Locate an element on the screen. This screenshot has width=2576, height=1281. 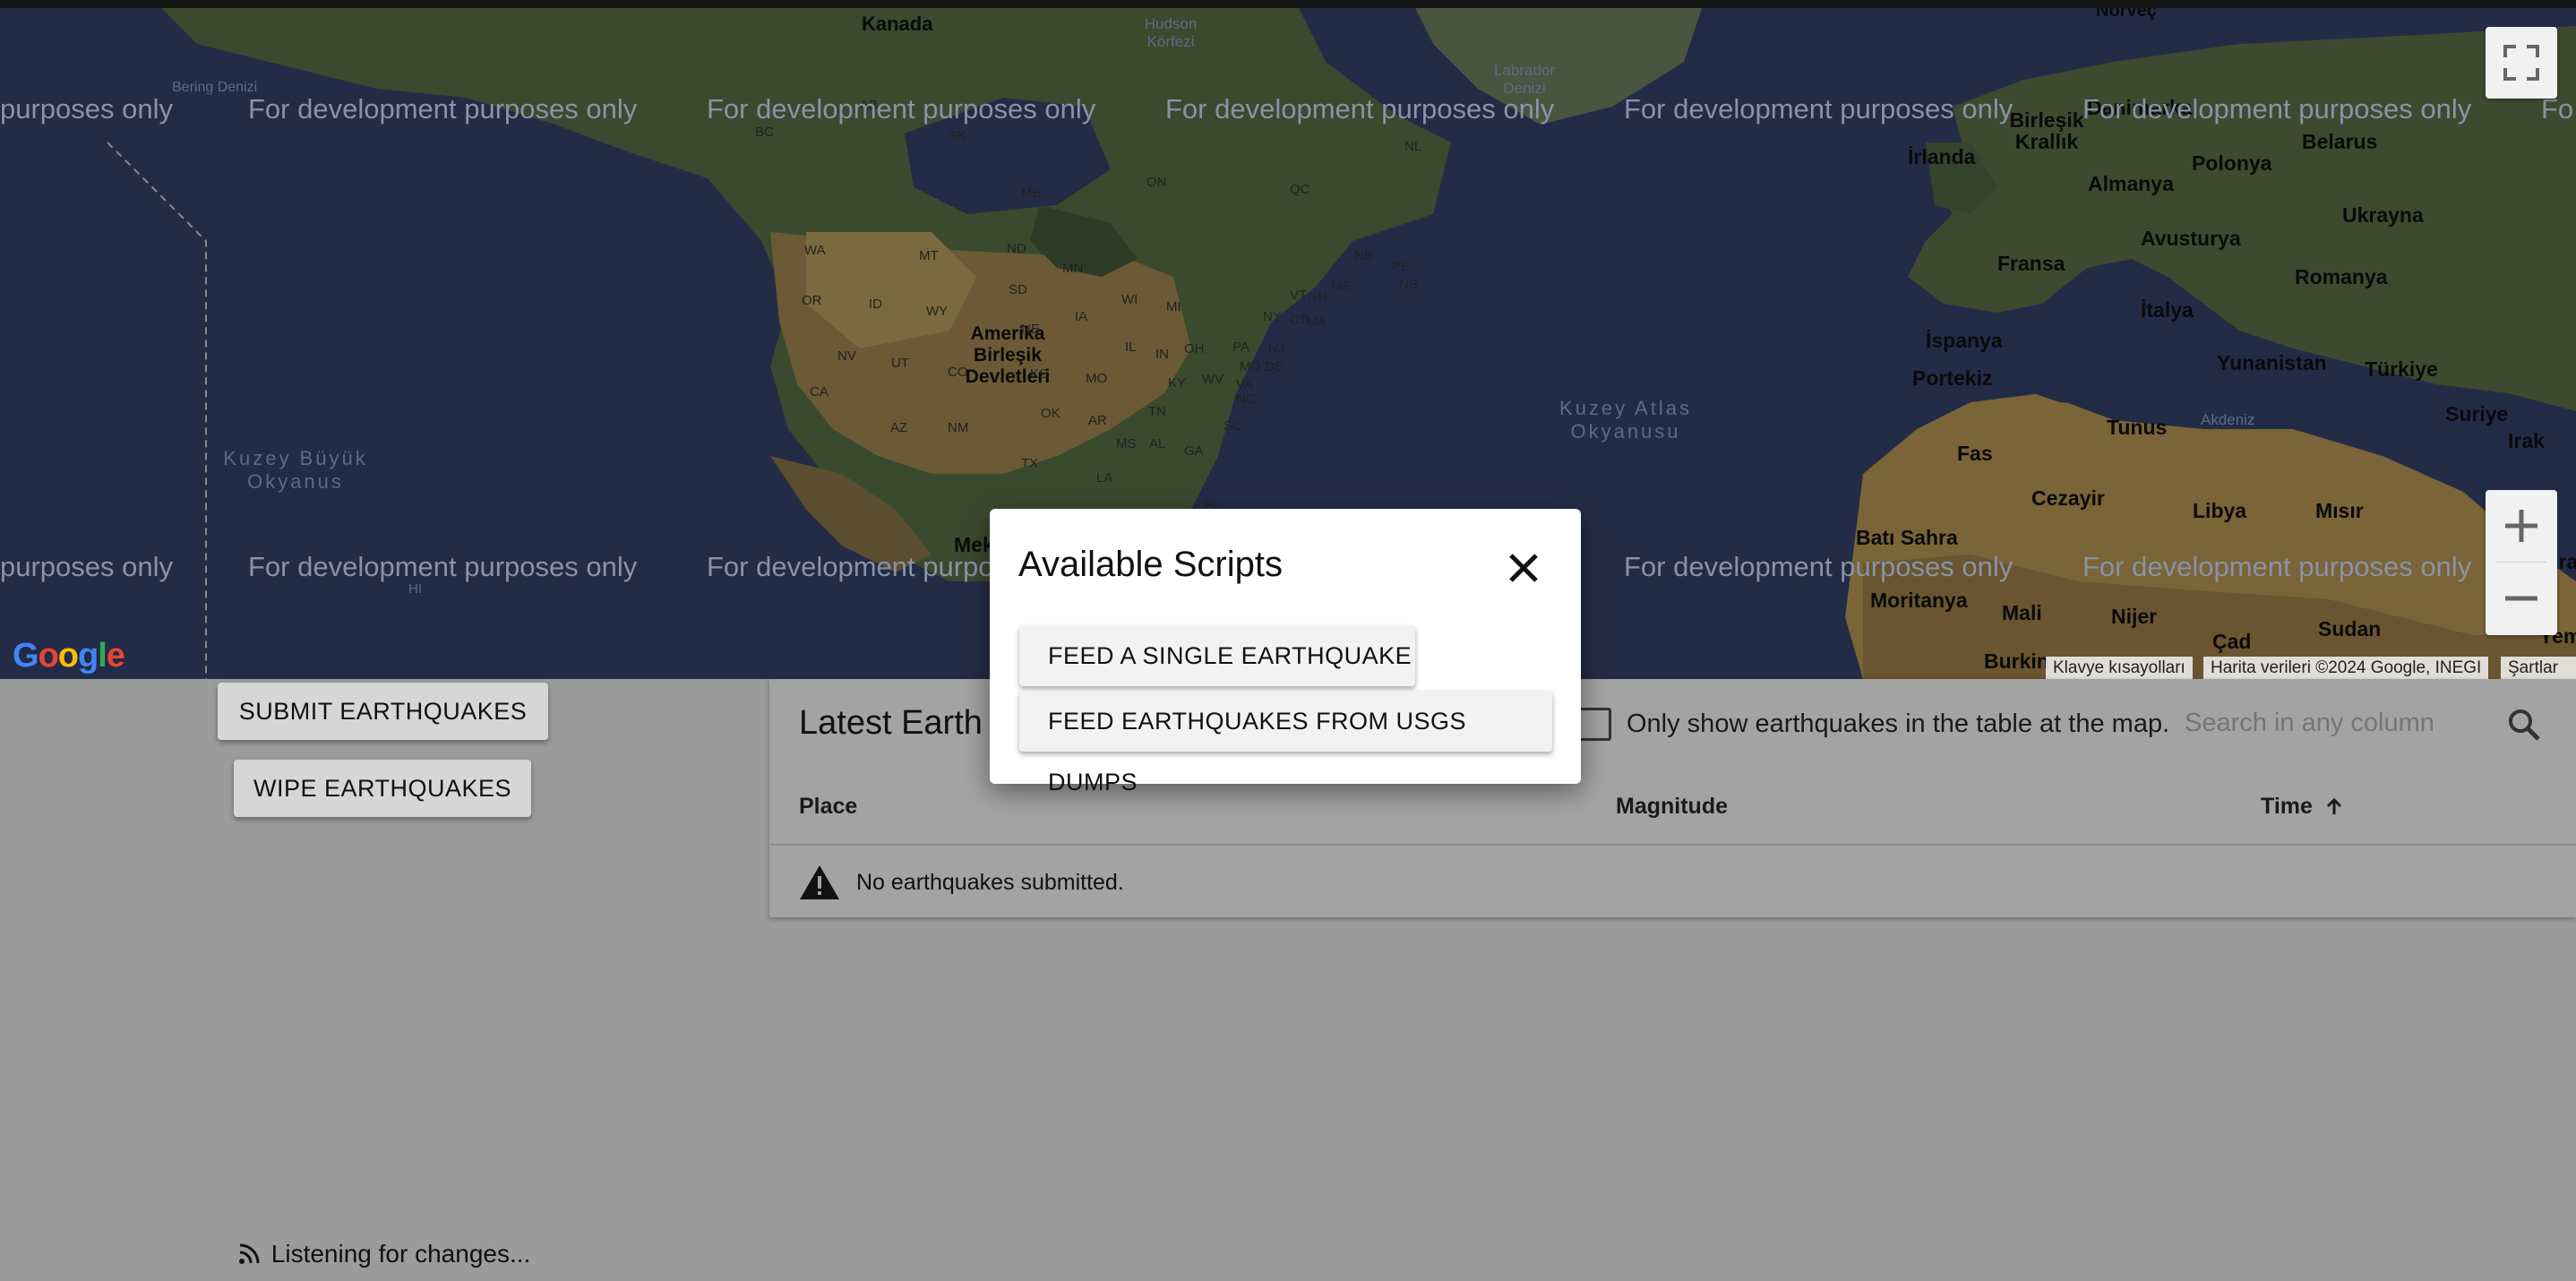
map-label-burkina: Burkin is located at coordinates (2016, 661).